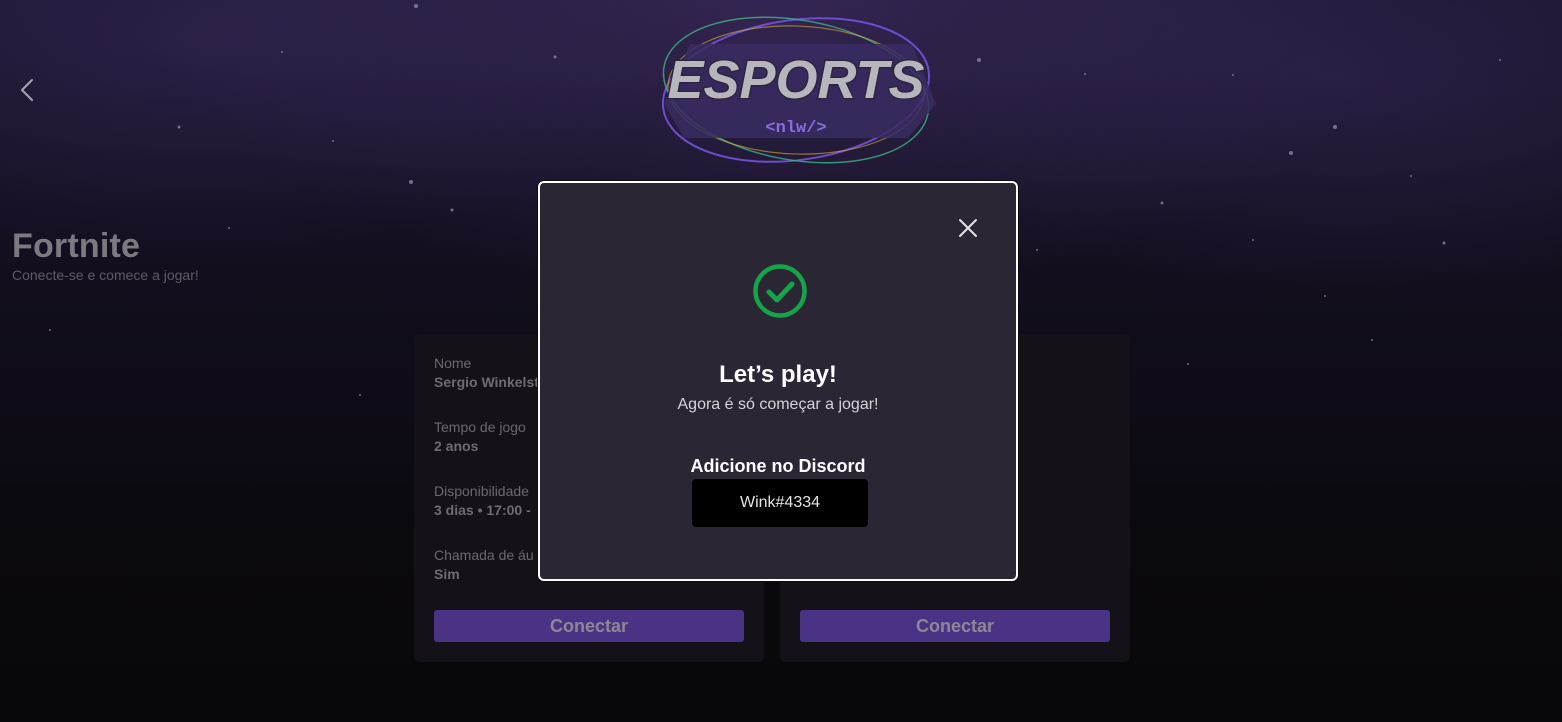 The height and width of the screenshot is (722, 1562). I want to click on check-circle-icon, so click(780, 291).